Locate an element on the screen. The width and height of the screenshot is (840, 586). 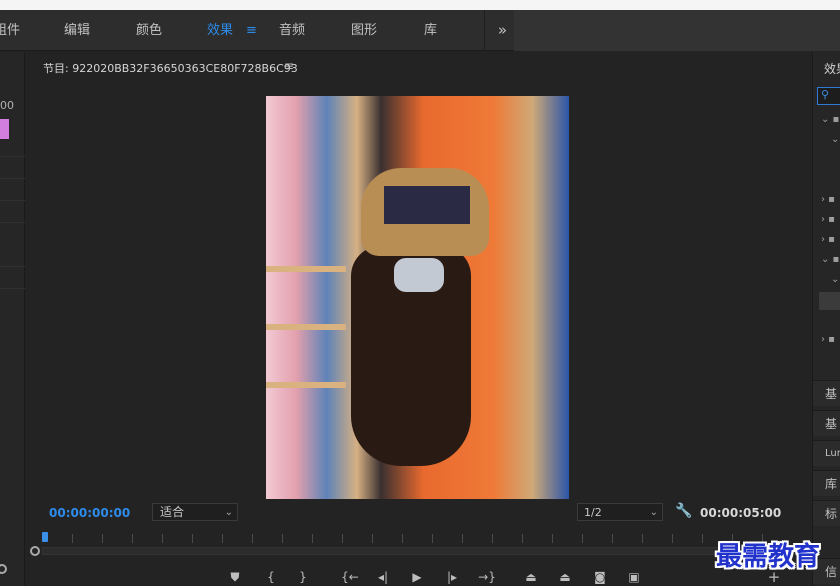
left-panel-value: 00 is located at coordinates (7, 105).